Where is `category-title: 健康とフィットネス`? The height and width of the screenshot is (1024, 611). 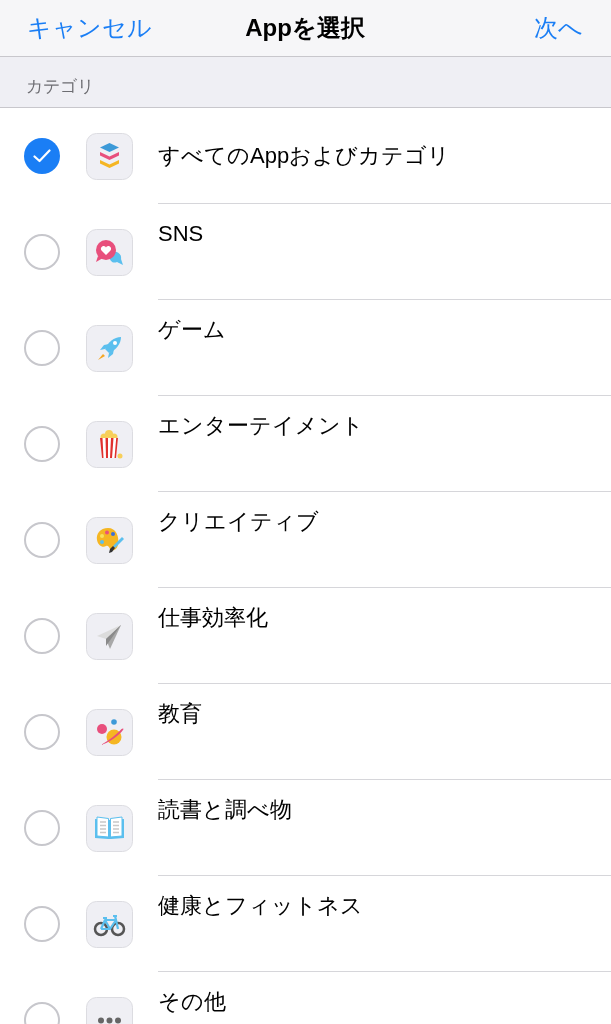
category-title: 健康とフィットネス is located at coordinates (260, 906).